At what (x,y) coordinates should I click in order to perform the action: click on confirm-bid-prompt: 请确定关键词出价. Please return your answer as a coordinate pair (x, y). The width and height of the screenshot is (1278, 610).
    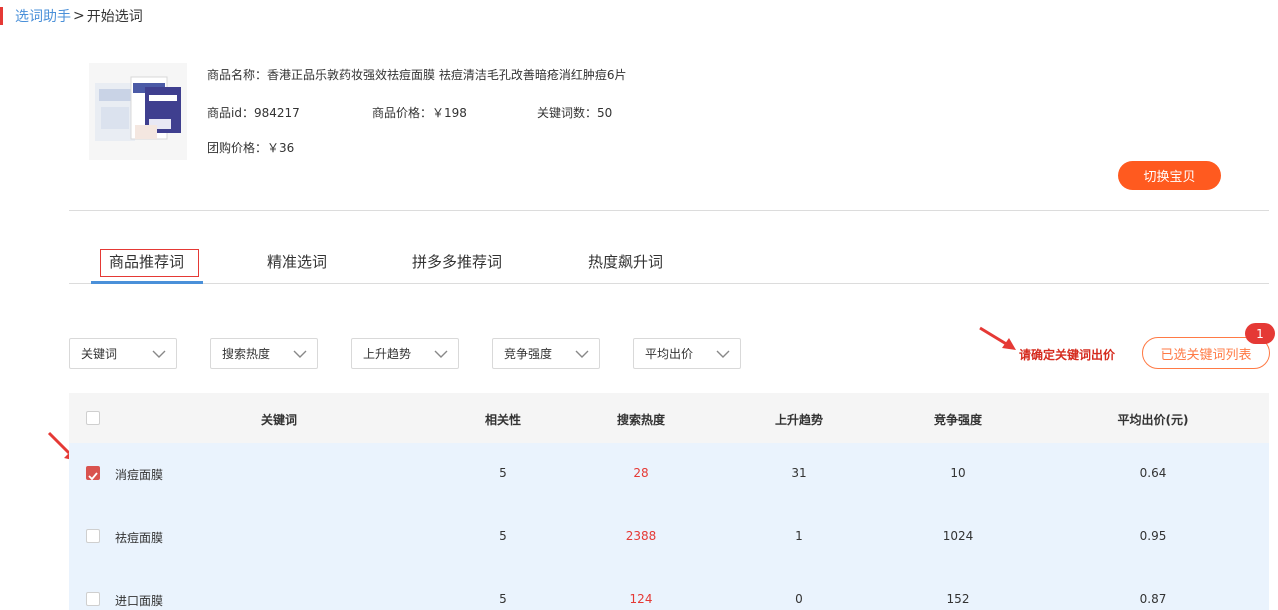
    Looking at the image, I should click on (1067, 355).